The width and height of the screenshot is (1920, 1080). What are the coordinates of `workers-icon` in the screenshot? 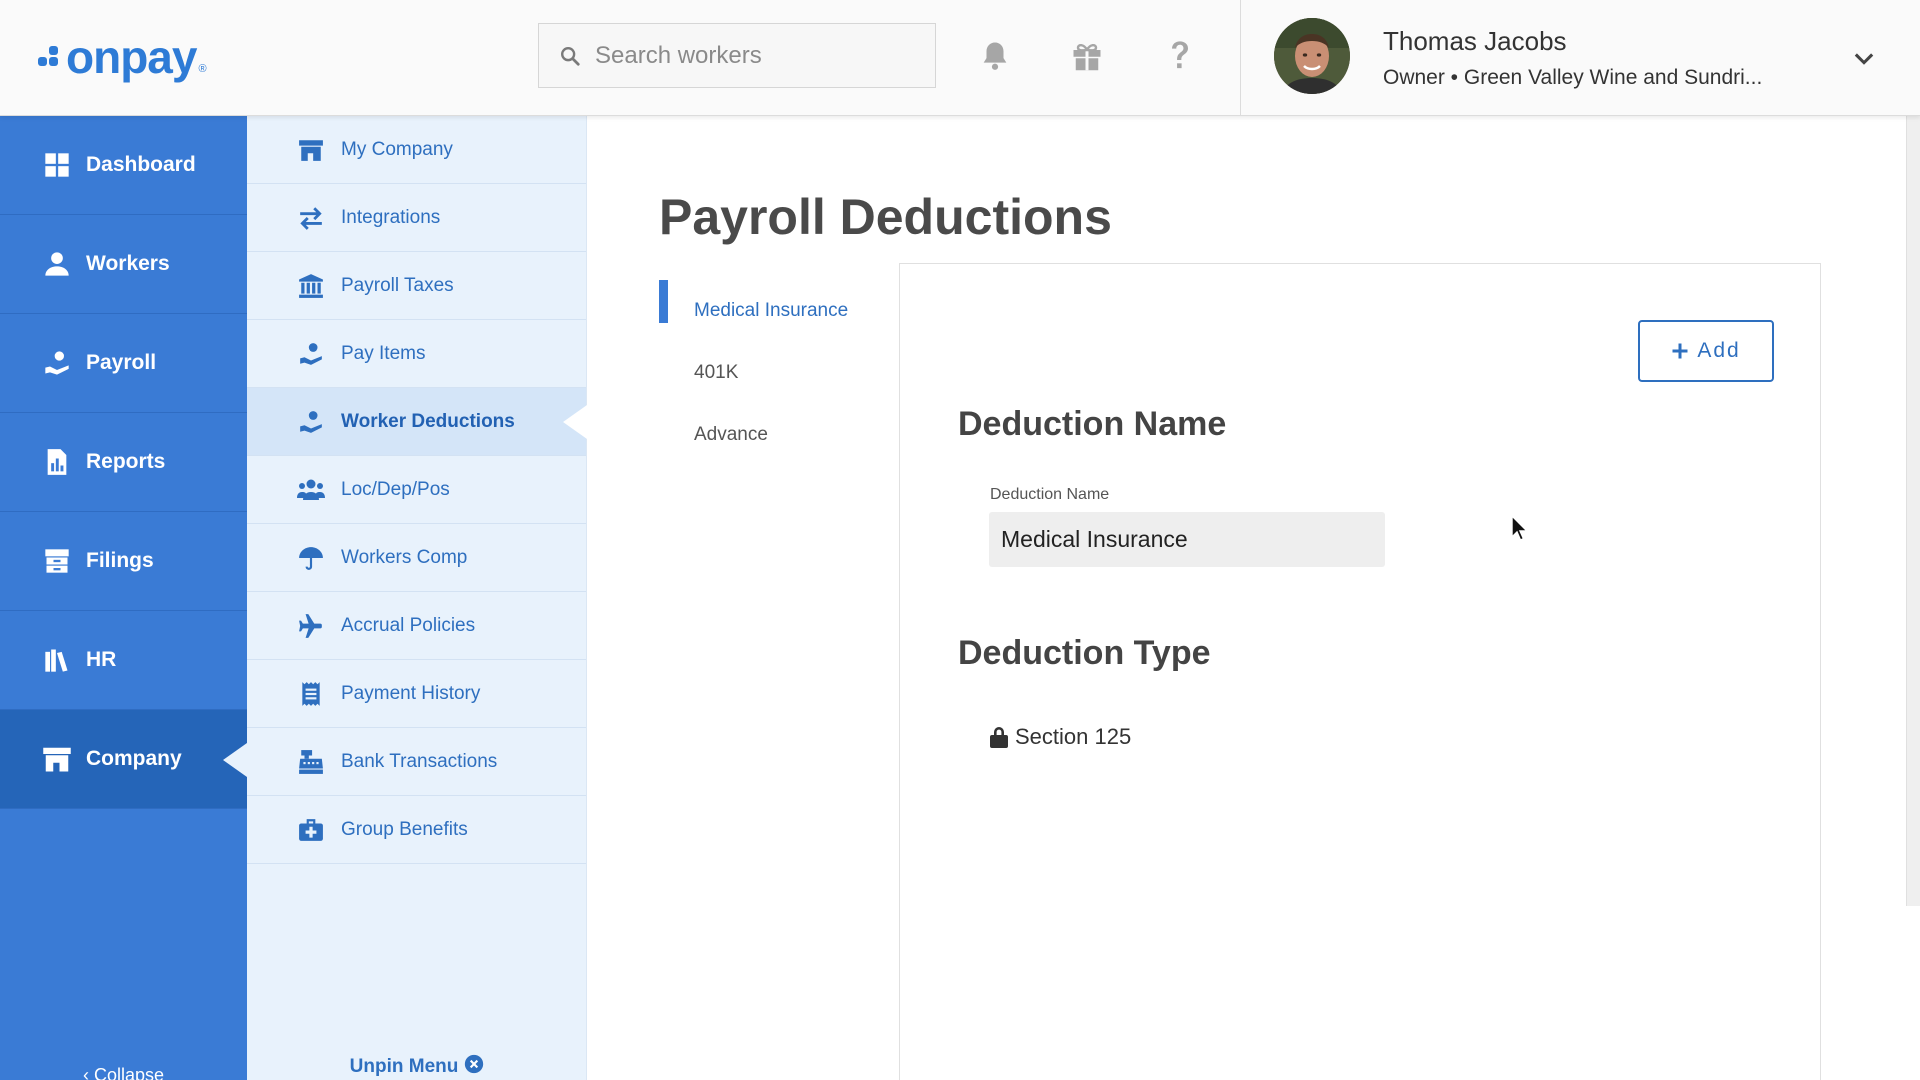 It's located at (57, 264).